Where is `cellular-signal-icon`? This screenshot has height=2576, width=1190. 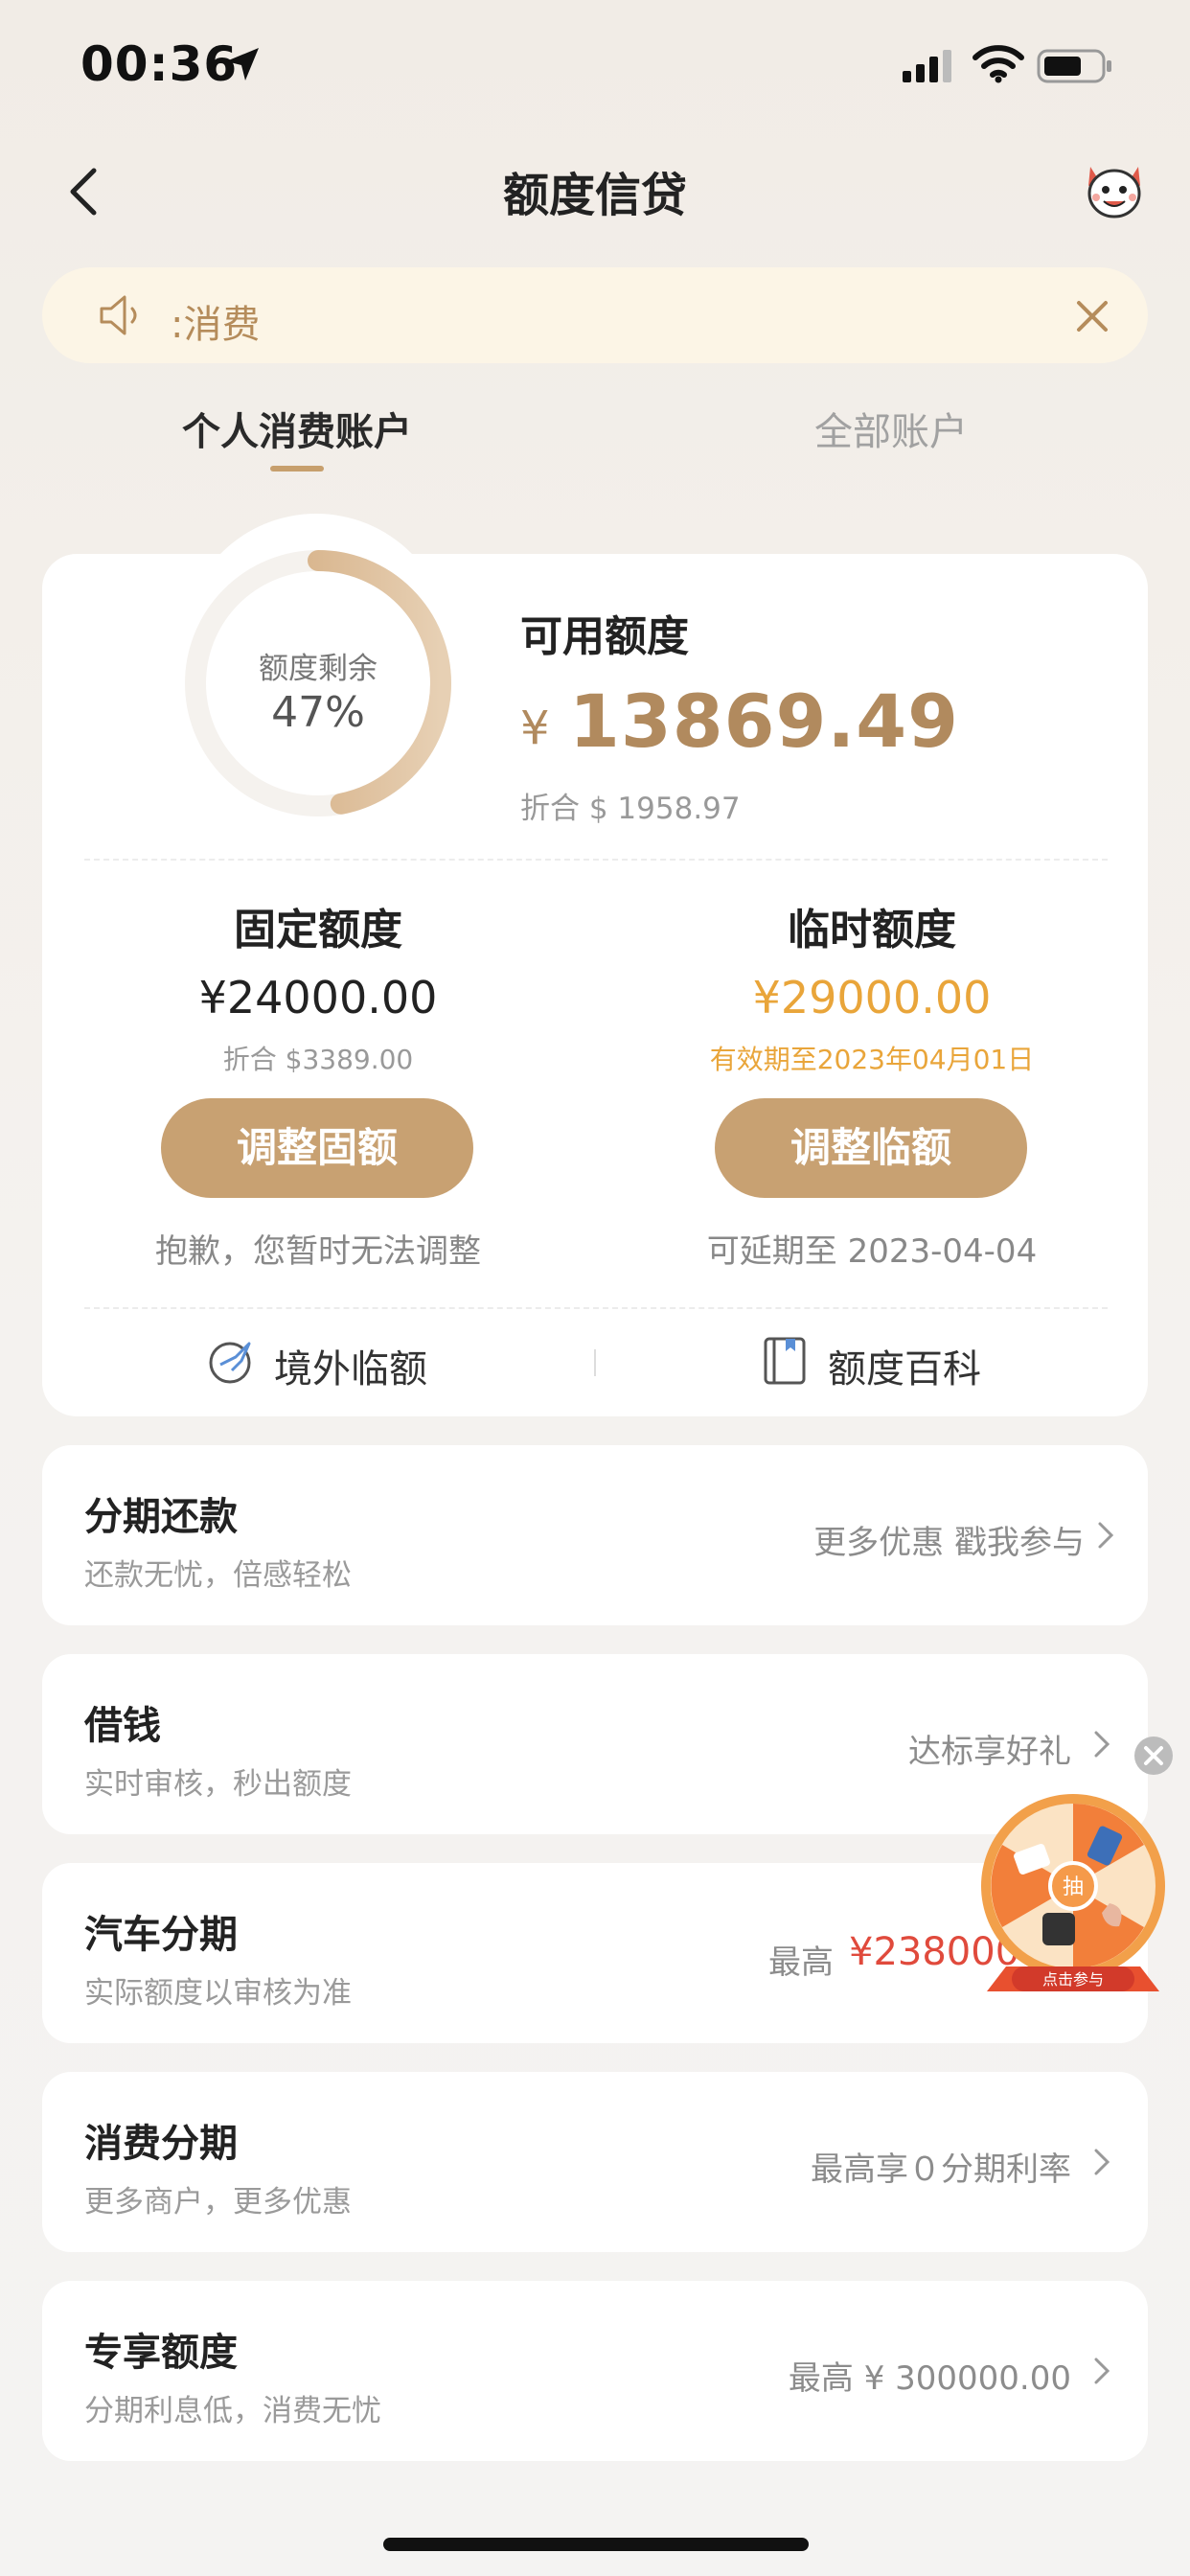 cellular-signal-icon is located at coordinates (927, 66).